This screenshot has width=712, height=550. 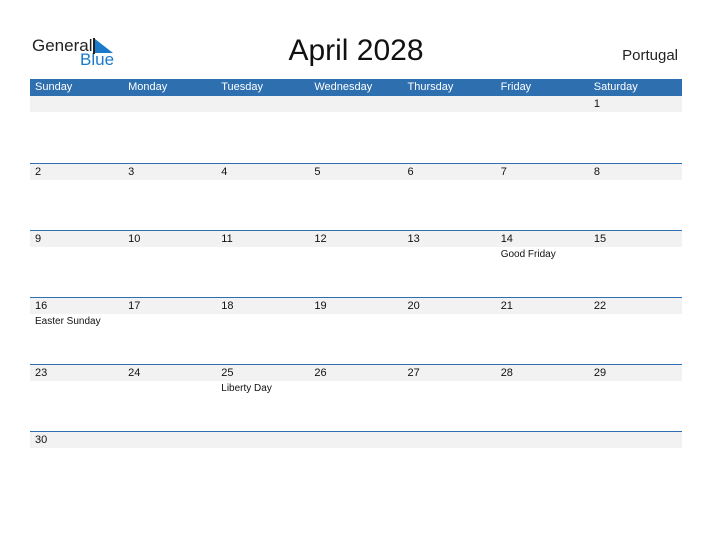 I want to click on day-cell: 26, so click(x=355, y=398).